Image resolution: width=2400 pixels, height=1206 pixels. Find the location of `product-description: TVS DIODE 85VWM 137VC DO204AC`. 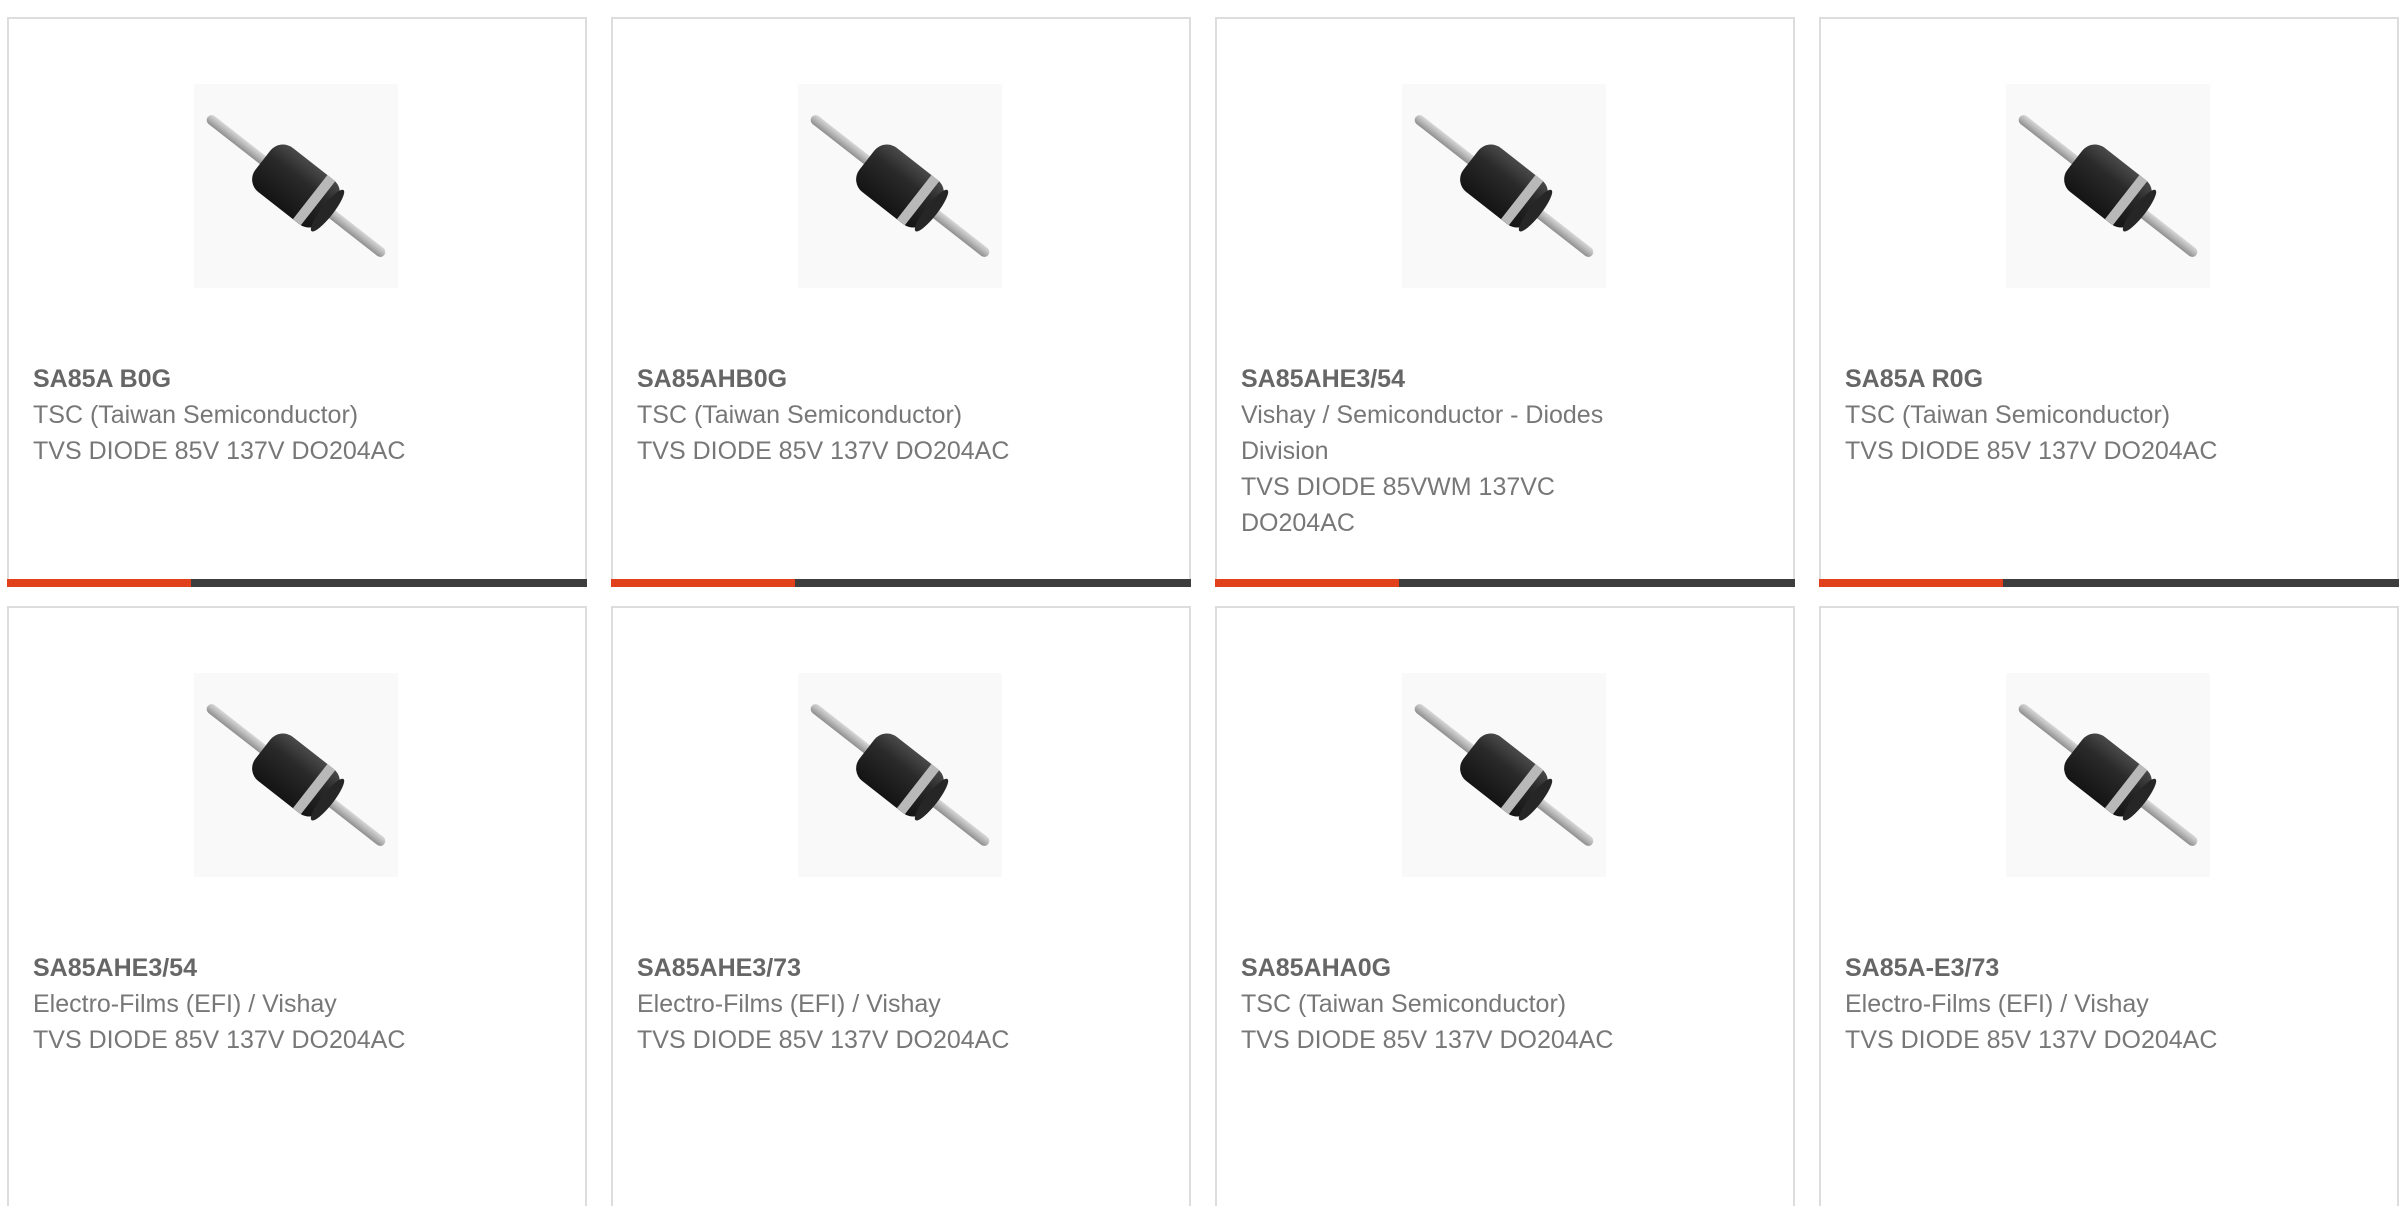

product-description: TVS DIODE 85VWM 137VC DO204AC is located at coordinates (1398, 505).